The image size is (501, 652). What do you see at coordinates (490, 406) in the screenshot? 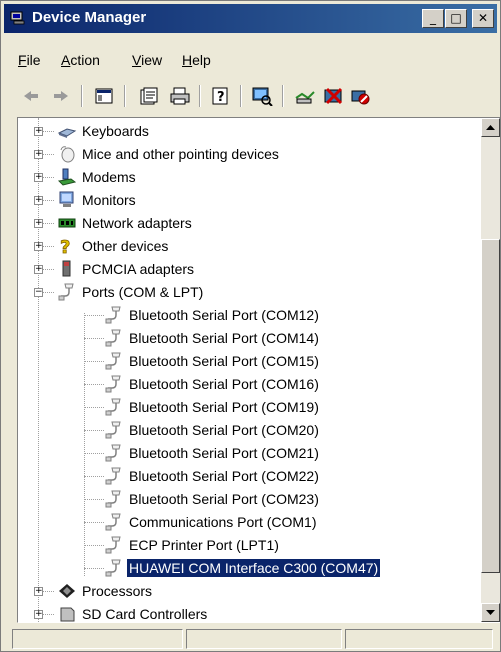
I see `scrollbar-thumb` at bounding box center [490, 406].